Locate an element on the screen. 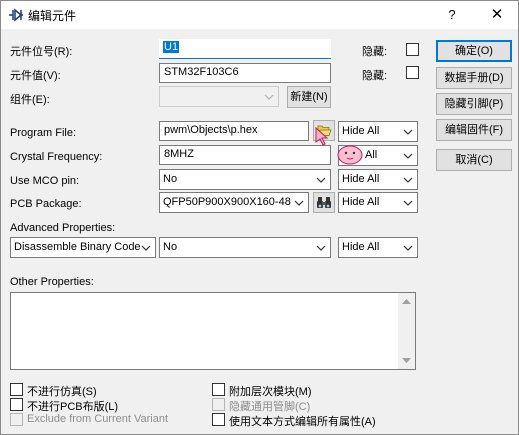  crystal-visibility-value: All is located at coordinates (371, 155).